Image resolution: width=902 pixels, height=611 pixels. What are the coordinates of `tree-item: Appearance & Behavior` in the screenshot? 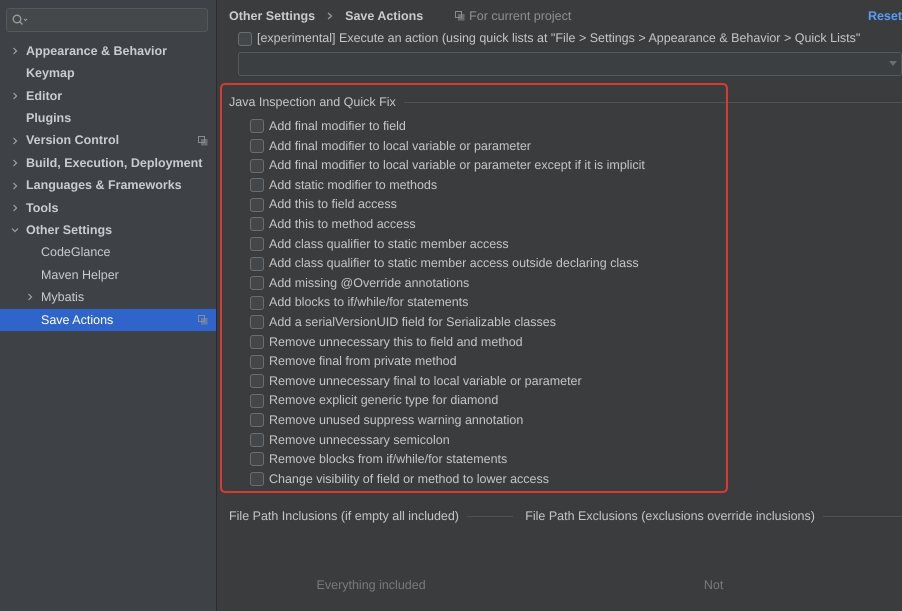 It's located at (108, 51).